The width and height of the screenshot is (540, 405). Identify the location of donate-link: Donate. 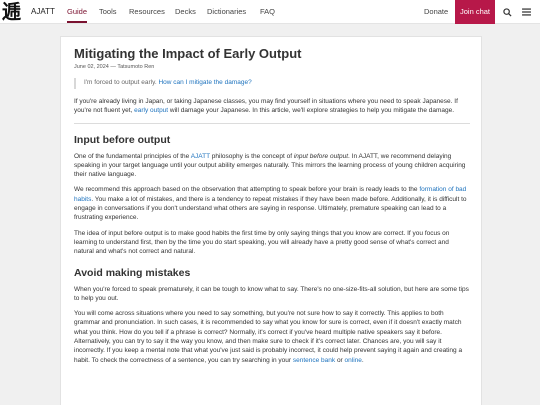
(436, 12).